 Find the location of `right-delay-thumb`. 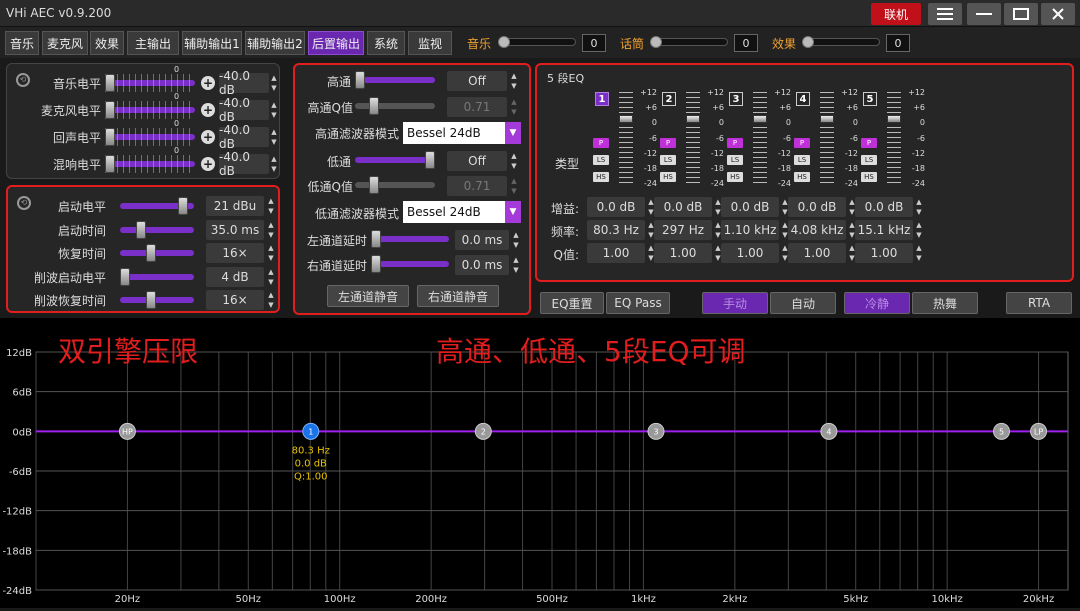

right-delay-thumb is located at coordinates (376, 264).